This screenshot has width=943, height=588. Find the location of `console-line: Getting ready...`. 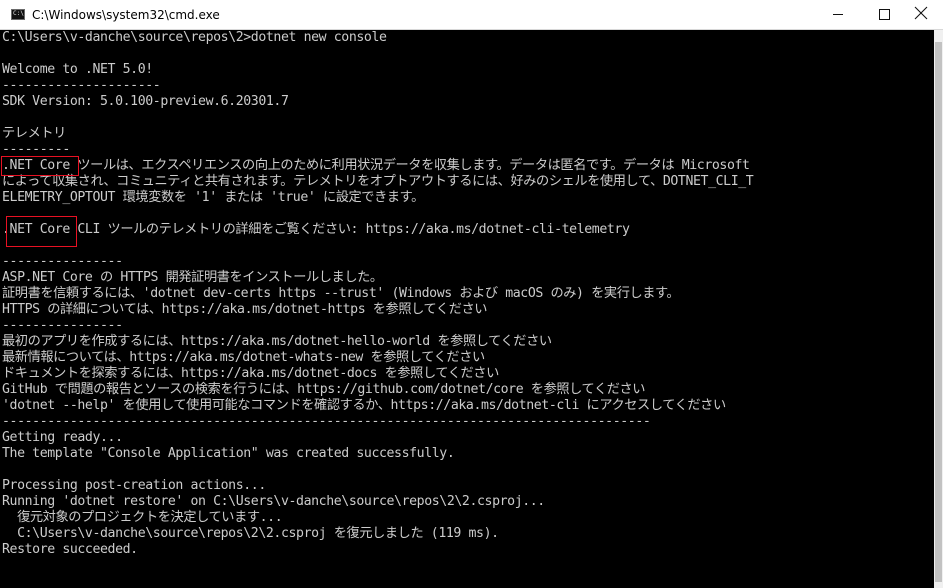

console-line: Getting ready... is located at coordinates (62, 437).